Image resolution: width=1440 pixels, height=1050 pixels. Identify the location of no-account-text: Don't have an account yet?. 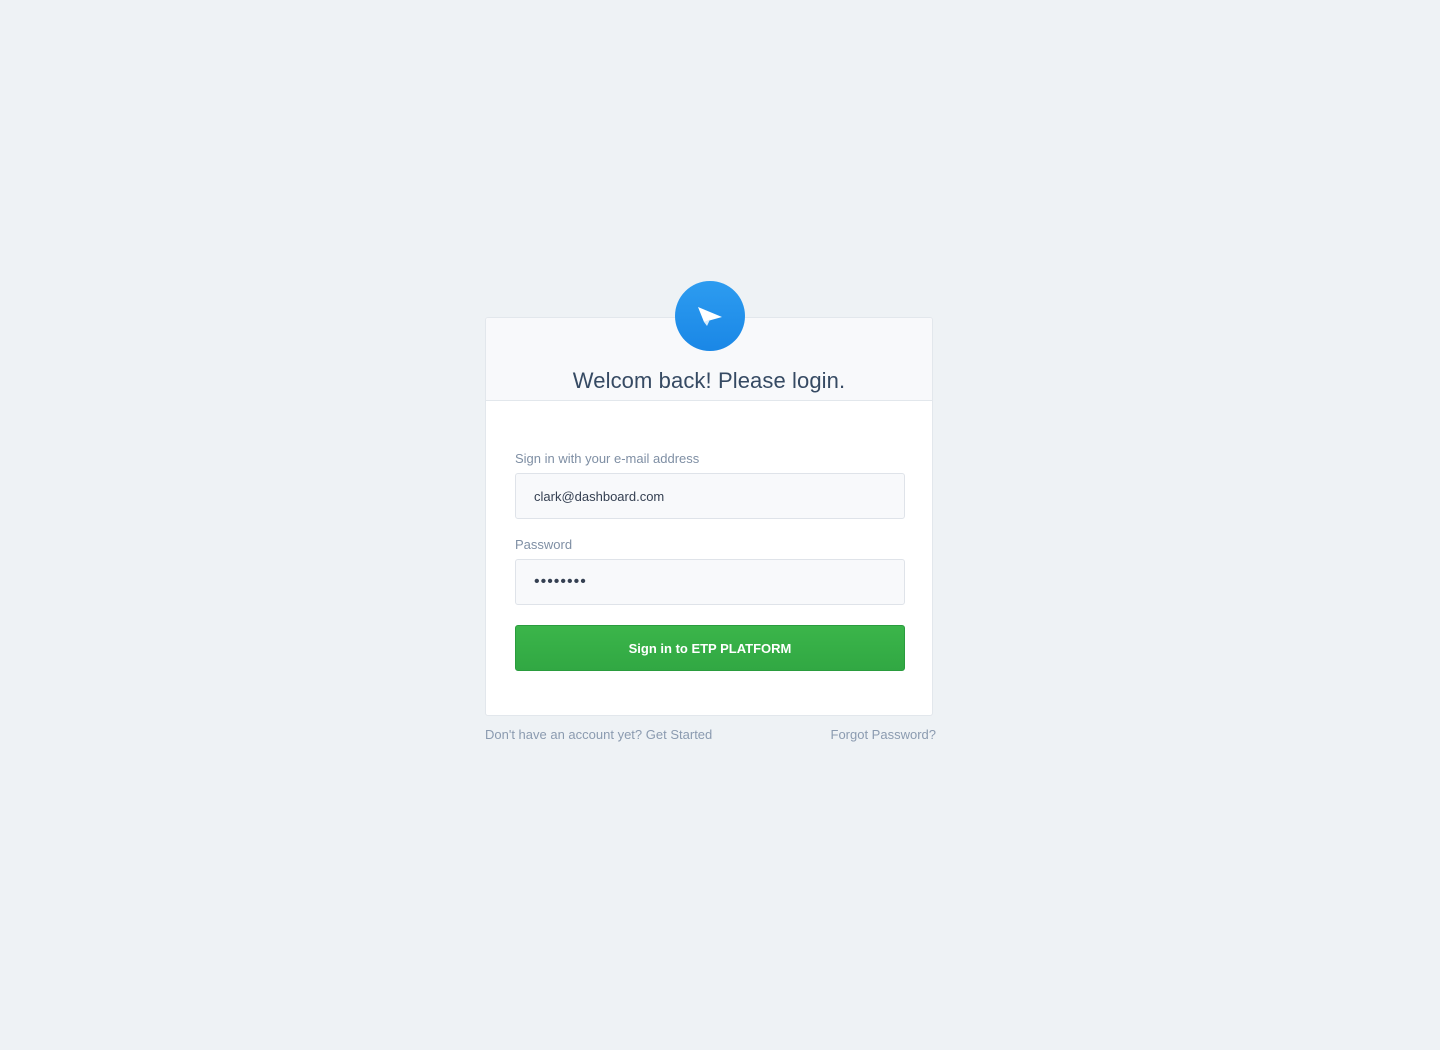
(564, 734).